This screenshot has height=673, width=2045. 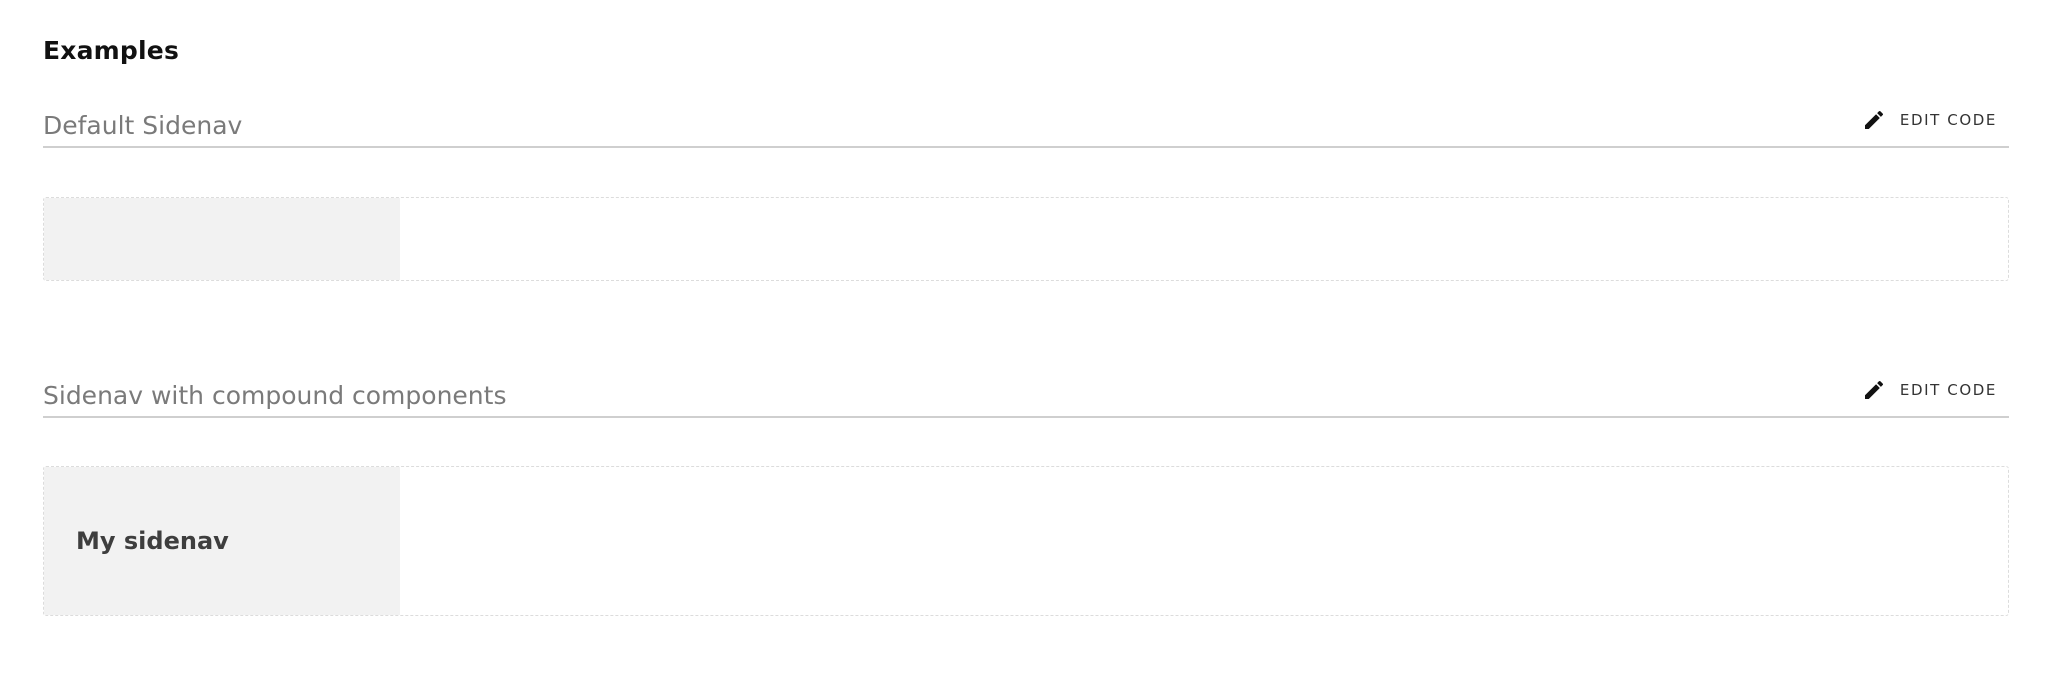 What do you see at coordinates (275, 395) in the screenshot?
I see `example-title: Sidenav with compound components` at bounding box center [275, 395].